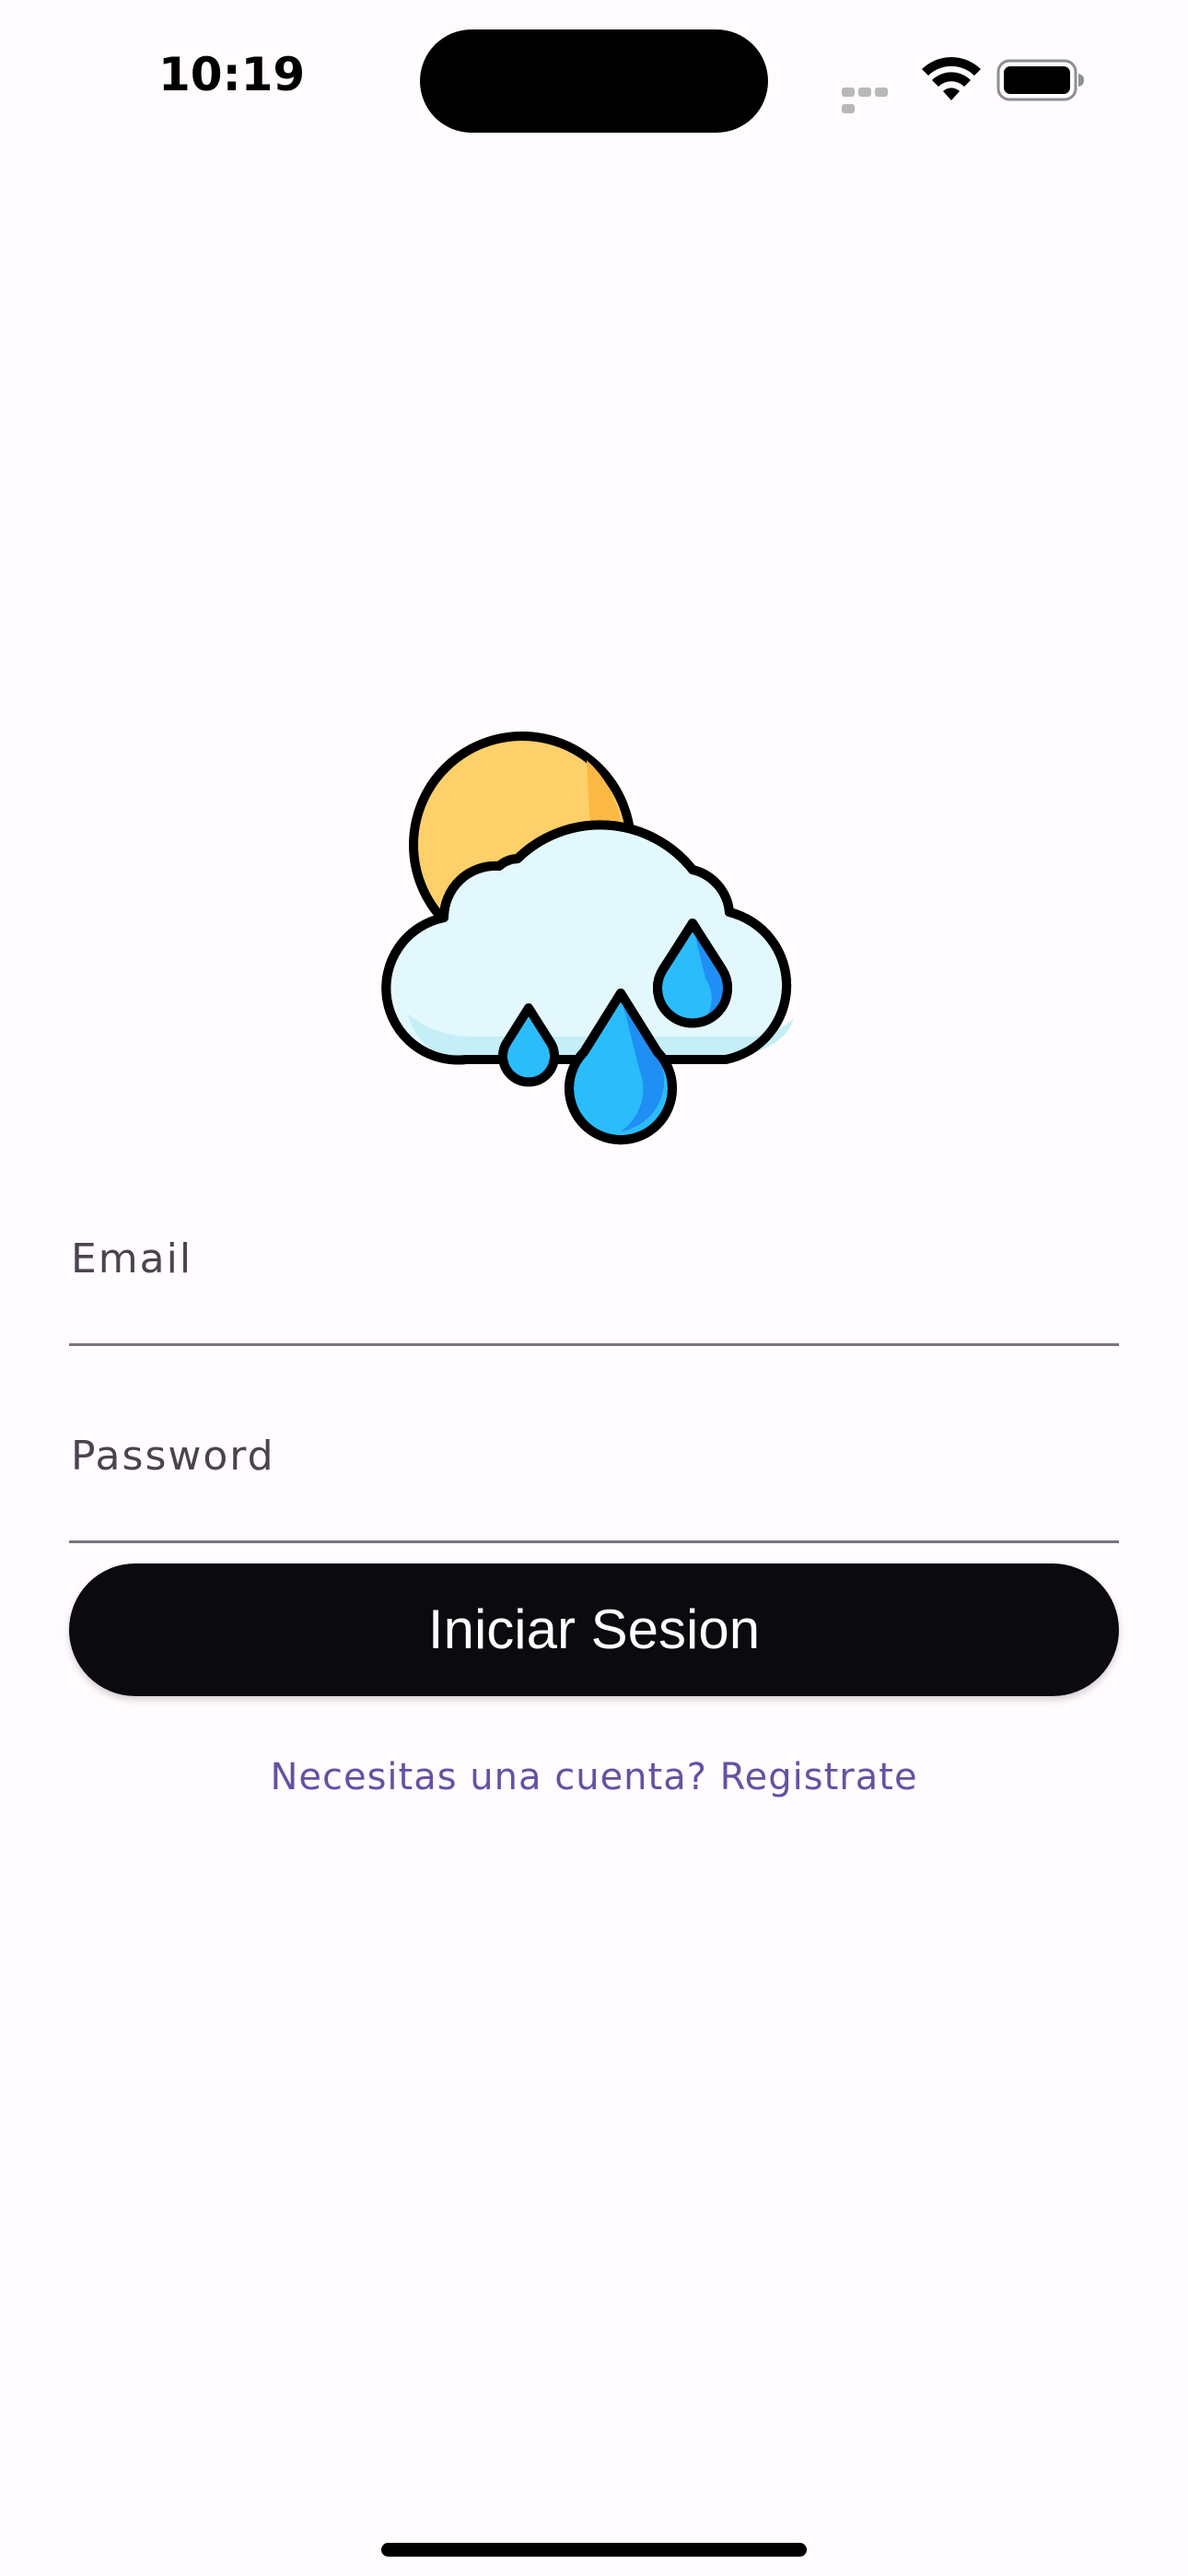 The width and height of the screenshot is (1188, 2576). I want to click on dynamic-island, so click(594, 81).